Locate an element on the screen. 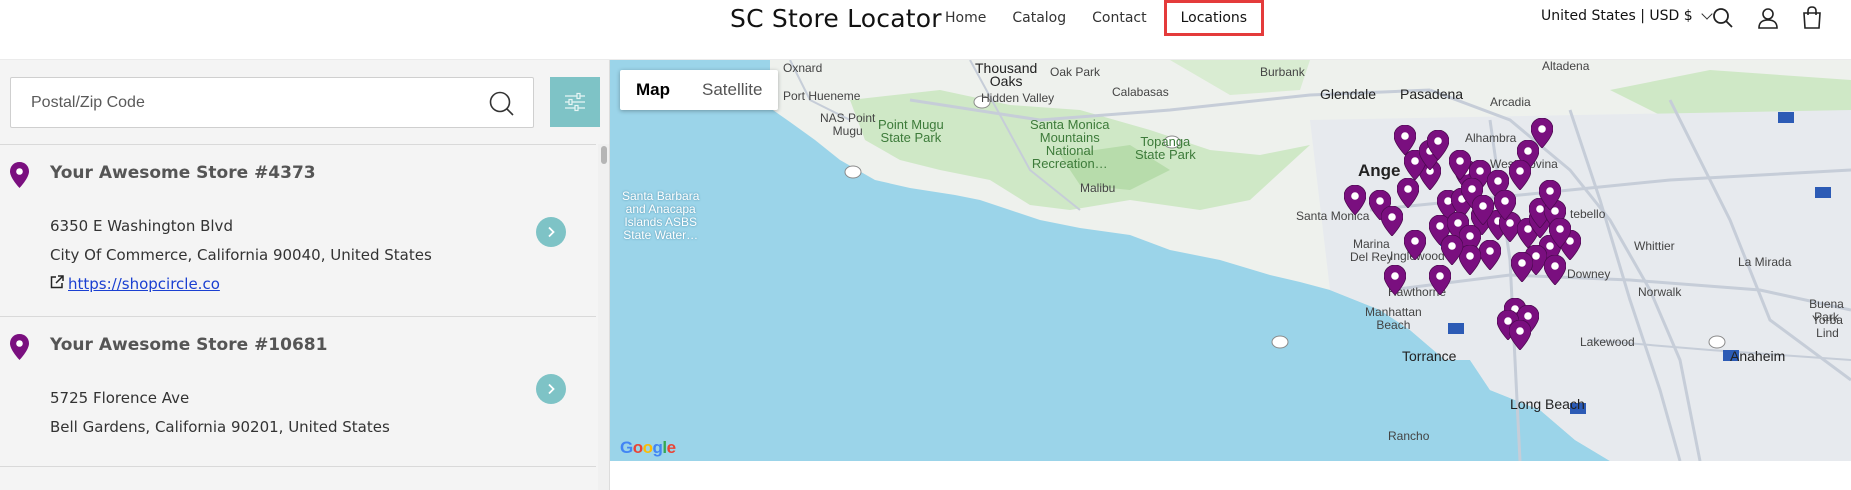 This screenshot has height=490, width=1851. map-label: Point Mugu State Park is located at coordinates (911, 131).